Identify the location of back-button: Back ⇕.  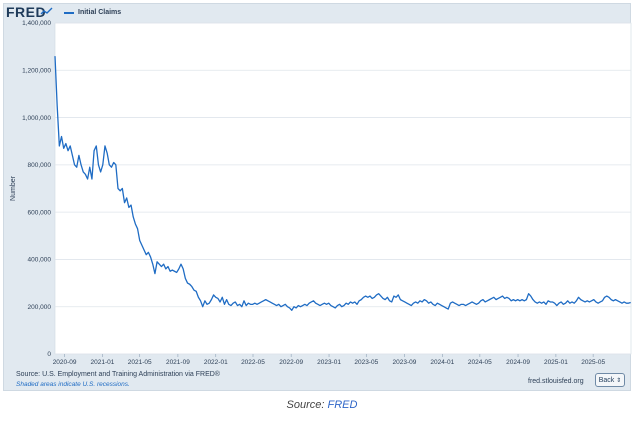
(610, 380).